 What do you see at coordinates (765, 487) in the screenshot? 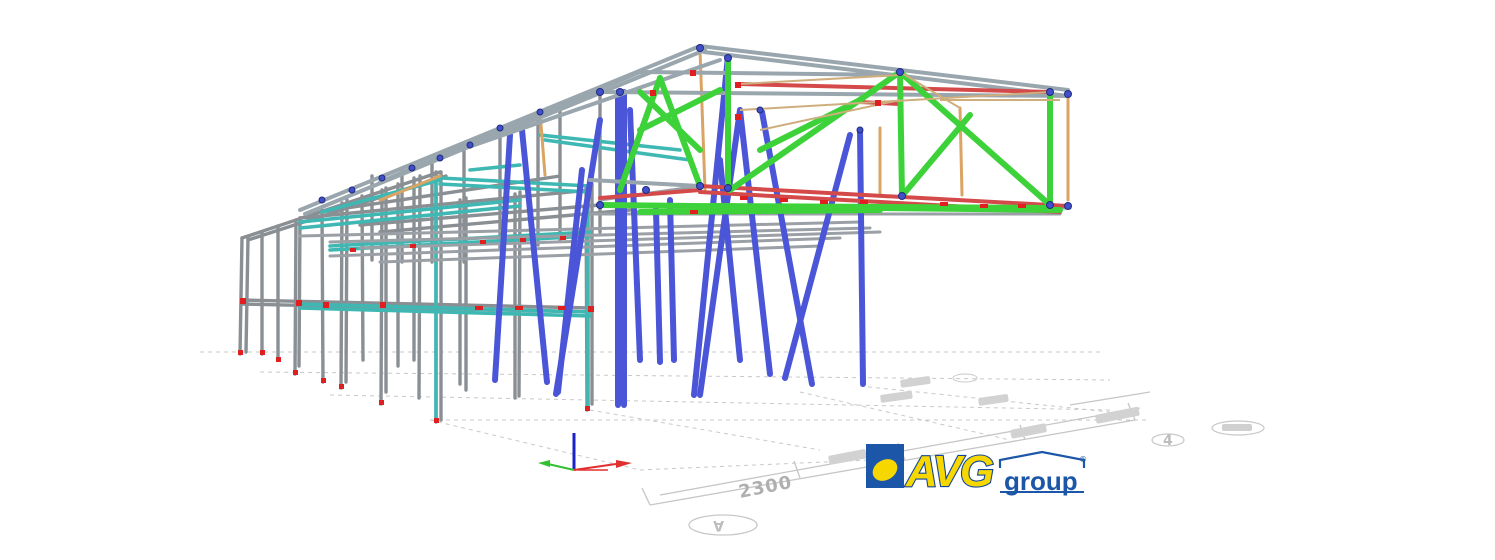
I see `dimension-label: 2300` at bounding box center [765, 487].